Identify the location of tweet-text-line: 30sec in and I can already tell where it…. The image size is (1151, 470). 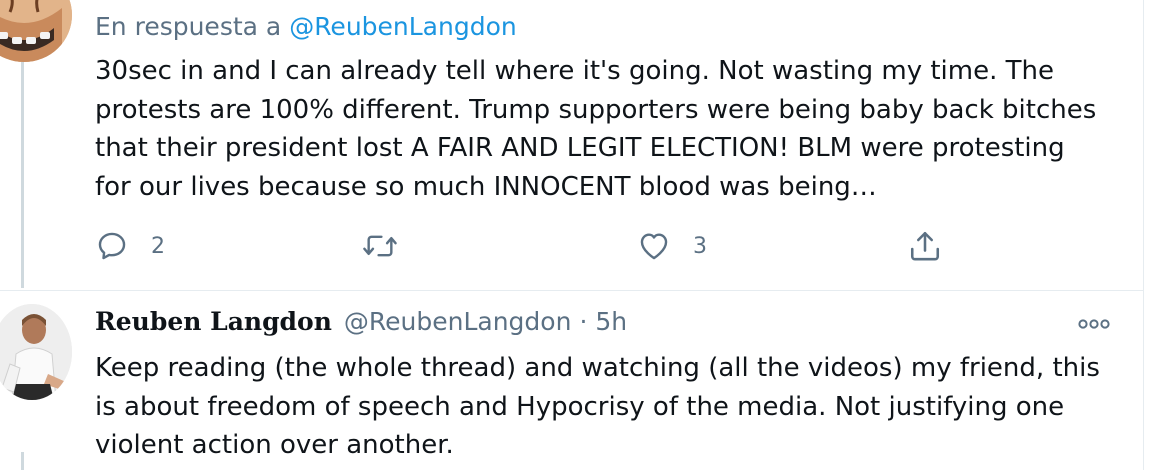
(574, 71).